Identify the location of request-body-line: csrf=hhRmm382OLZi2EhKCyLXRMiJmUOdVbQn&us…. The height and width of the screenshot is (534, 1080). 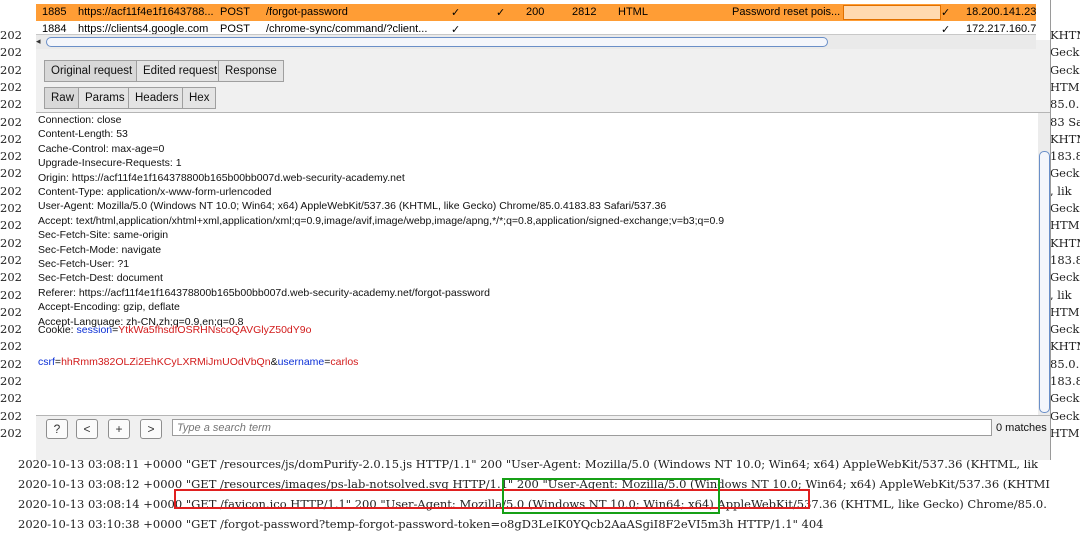
(198, 362).